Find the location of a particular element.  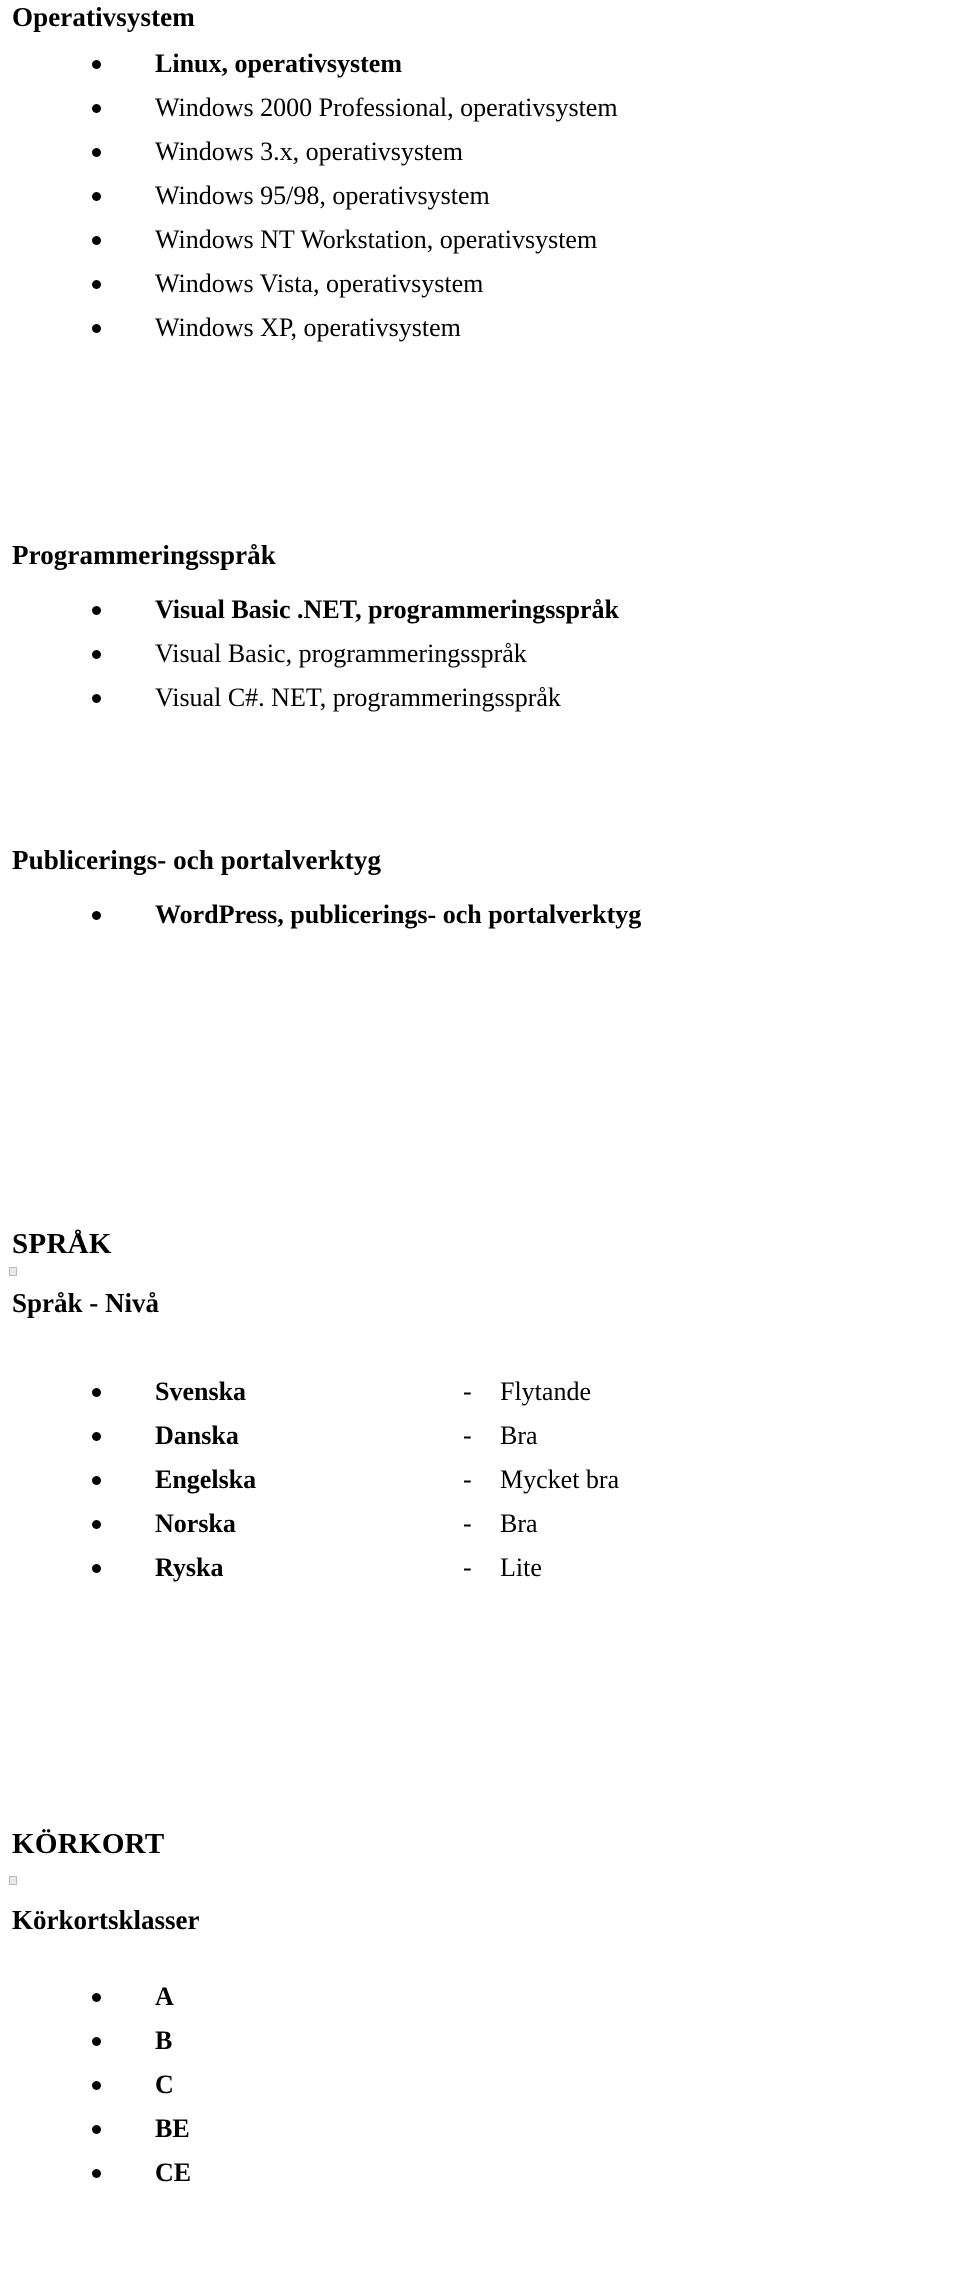

section-heading-publiceringsverktyg: Publicerings- och portalverktyg is located at coordinates (197, 860).